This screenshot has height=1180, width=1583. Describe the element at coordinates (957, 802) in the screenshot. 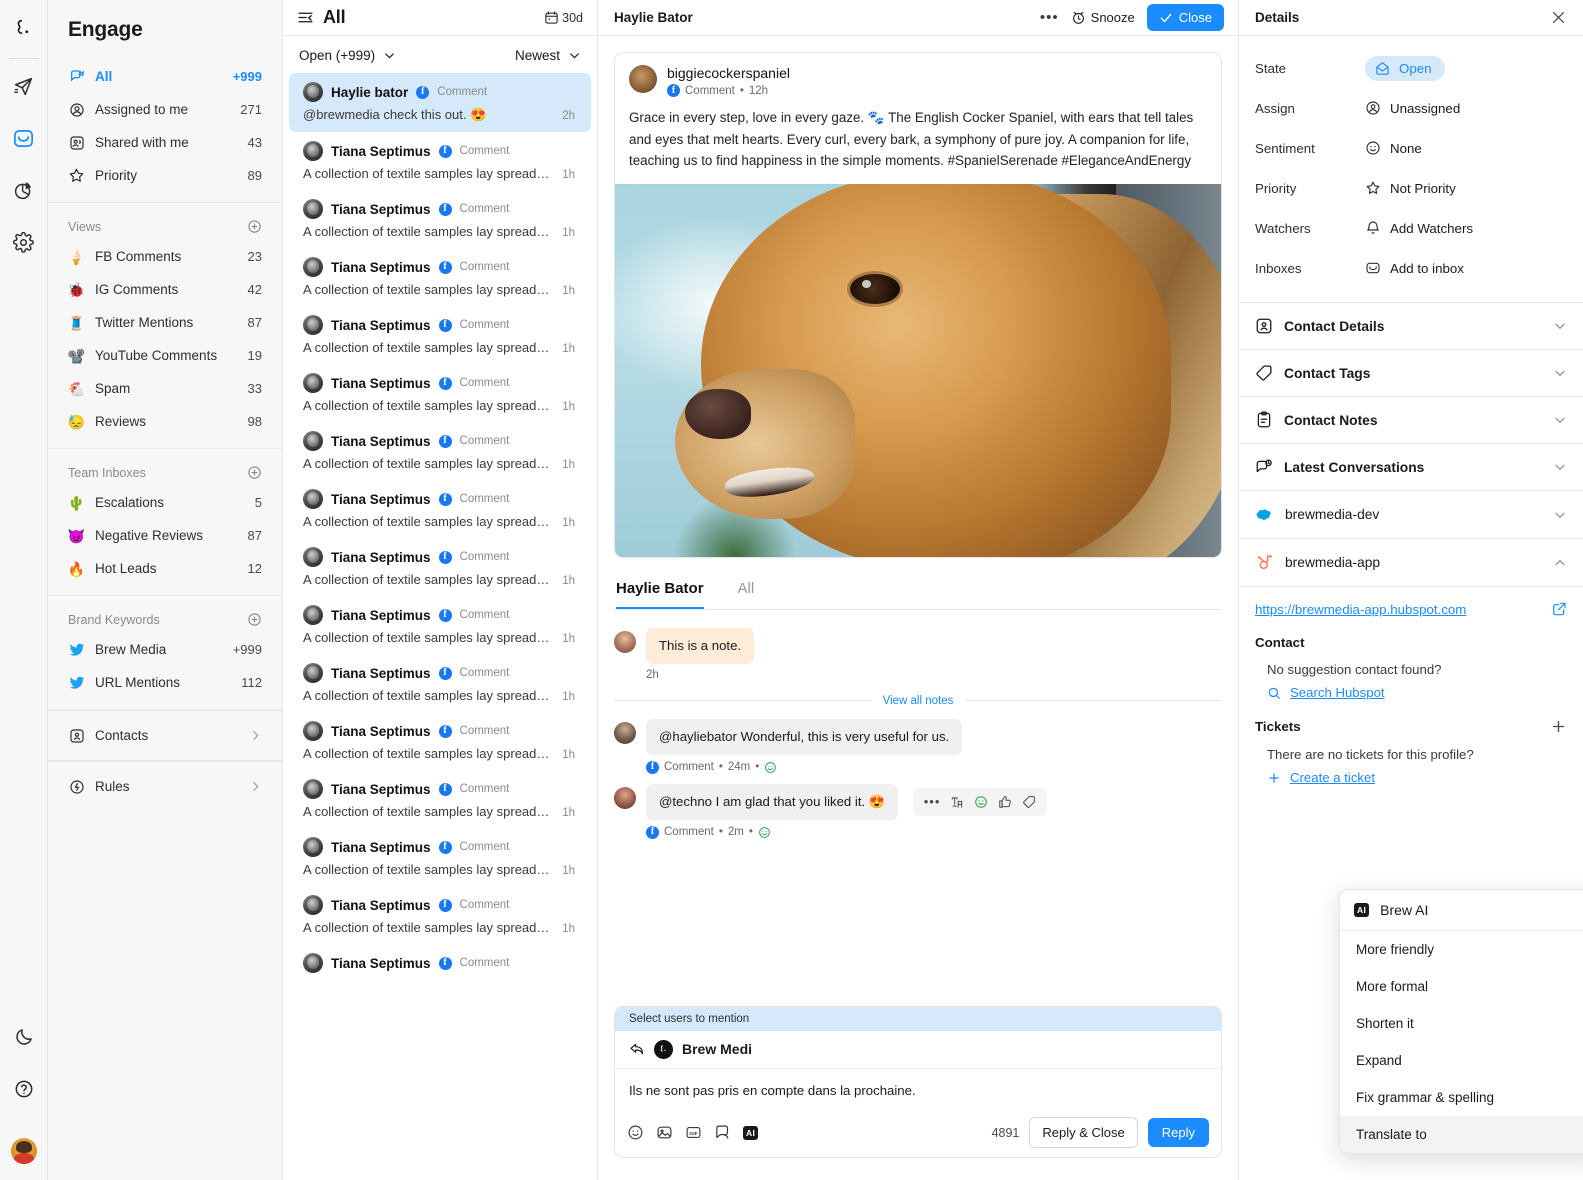

I see `translate-icon` at that location.